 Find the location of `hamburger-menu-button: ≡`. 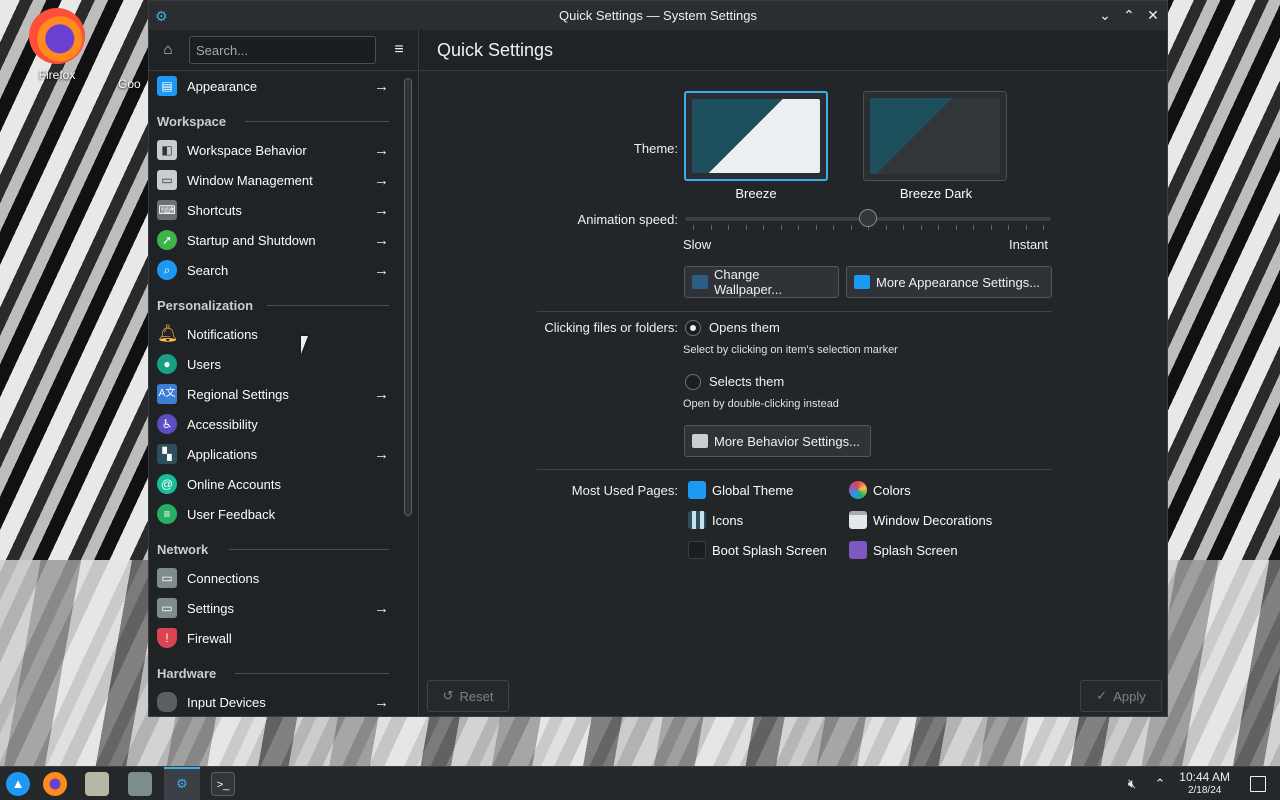

hamburger-menu-button: ≡ is located at coordinates (399, 50).